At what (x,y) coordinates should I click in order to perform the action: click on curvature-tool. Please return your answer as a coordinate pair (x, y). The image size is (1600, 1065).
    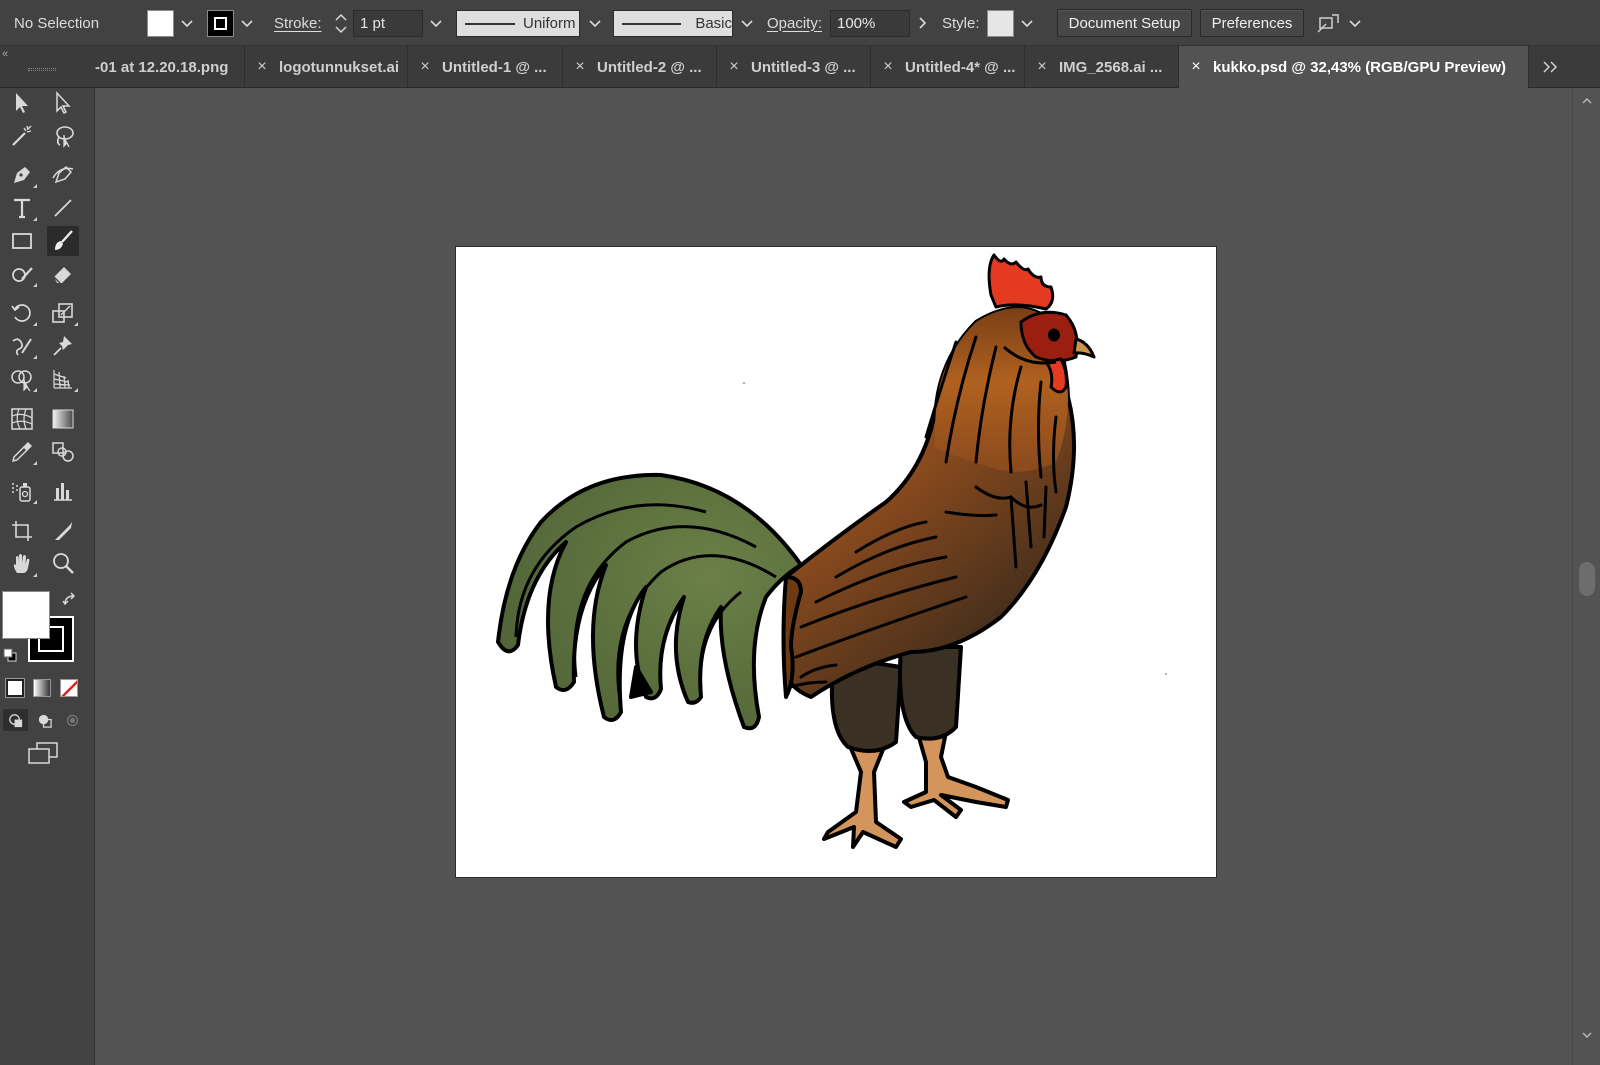
    Looking at the image, I should click on (63, 175).